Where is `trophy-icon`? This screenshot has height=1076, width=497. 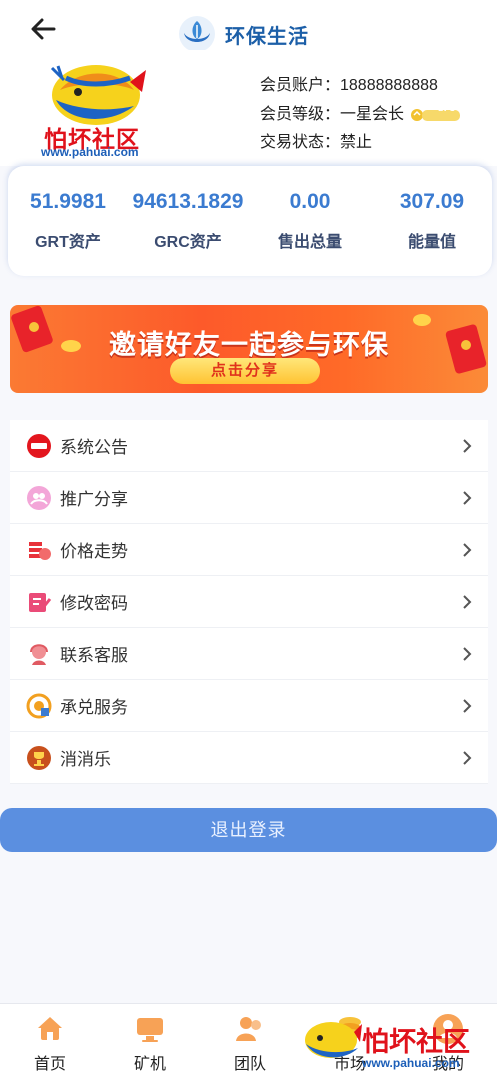 trophy-icon is located at coordinates (39, 758).